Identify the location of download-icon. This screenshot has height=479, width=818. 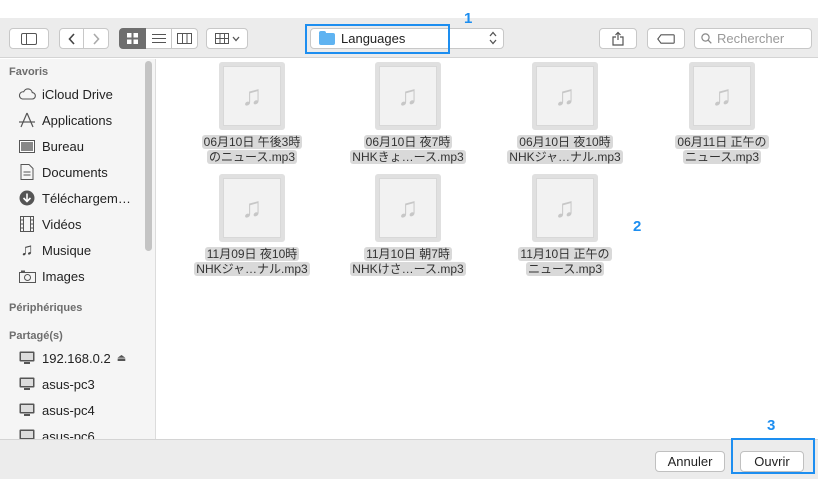
(27, 198).